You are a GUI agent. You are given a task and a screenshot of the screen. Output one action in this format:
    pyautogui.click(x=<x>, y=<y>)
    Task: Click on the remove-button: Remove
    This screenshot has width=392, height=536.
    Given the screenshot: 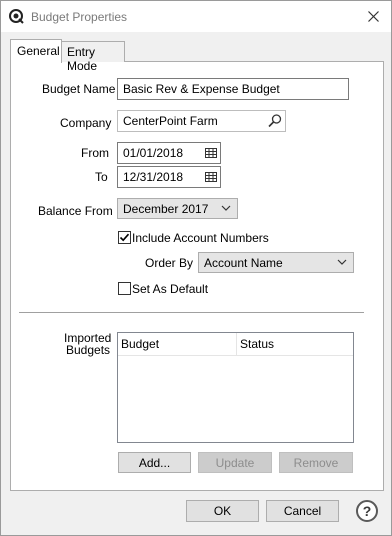 What is the action you would take?
    pyautogui.click(x=316, y=462)
    